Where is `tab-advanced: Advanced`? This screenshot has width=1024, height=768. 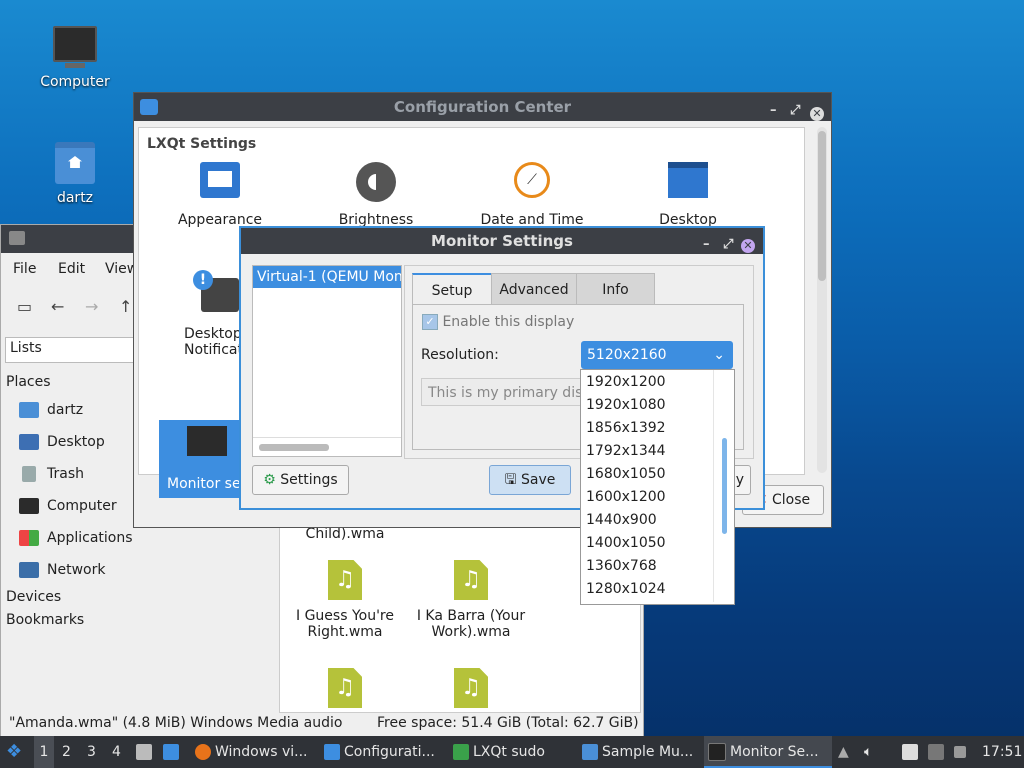
tab-advanced: Advanced is located at coordinates (534, 289).